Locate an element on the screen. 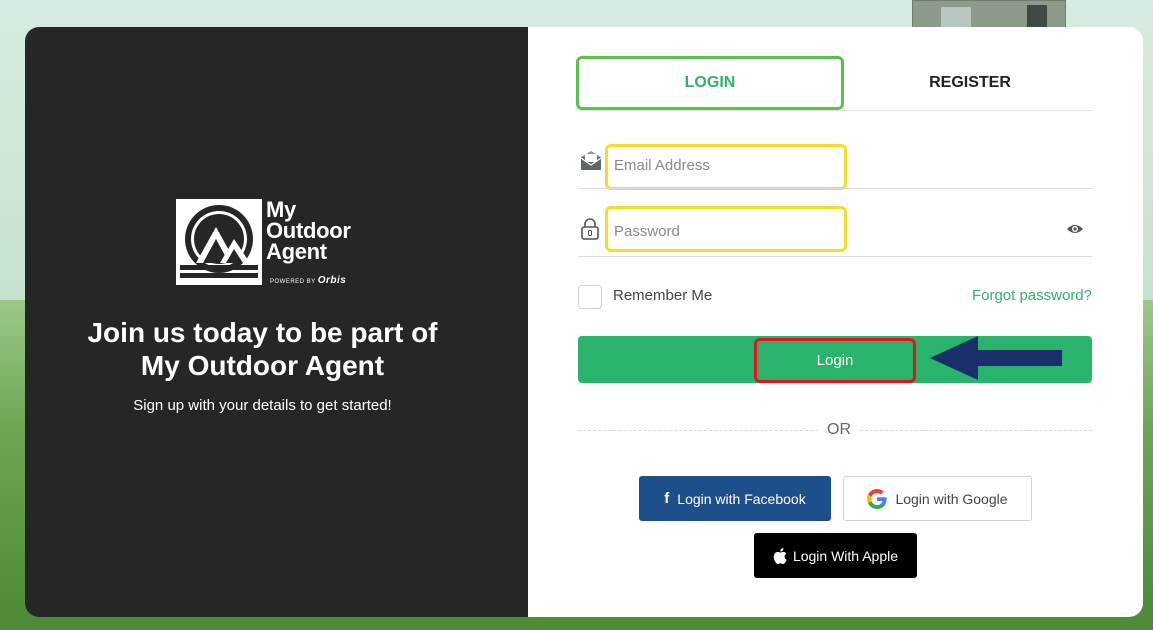 The width and height of the screenshot is (1153, 630). divider-right is located at coordinates (976, 430).